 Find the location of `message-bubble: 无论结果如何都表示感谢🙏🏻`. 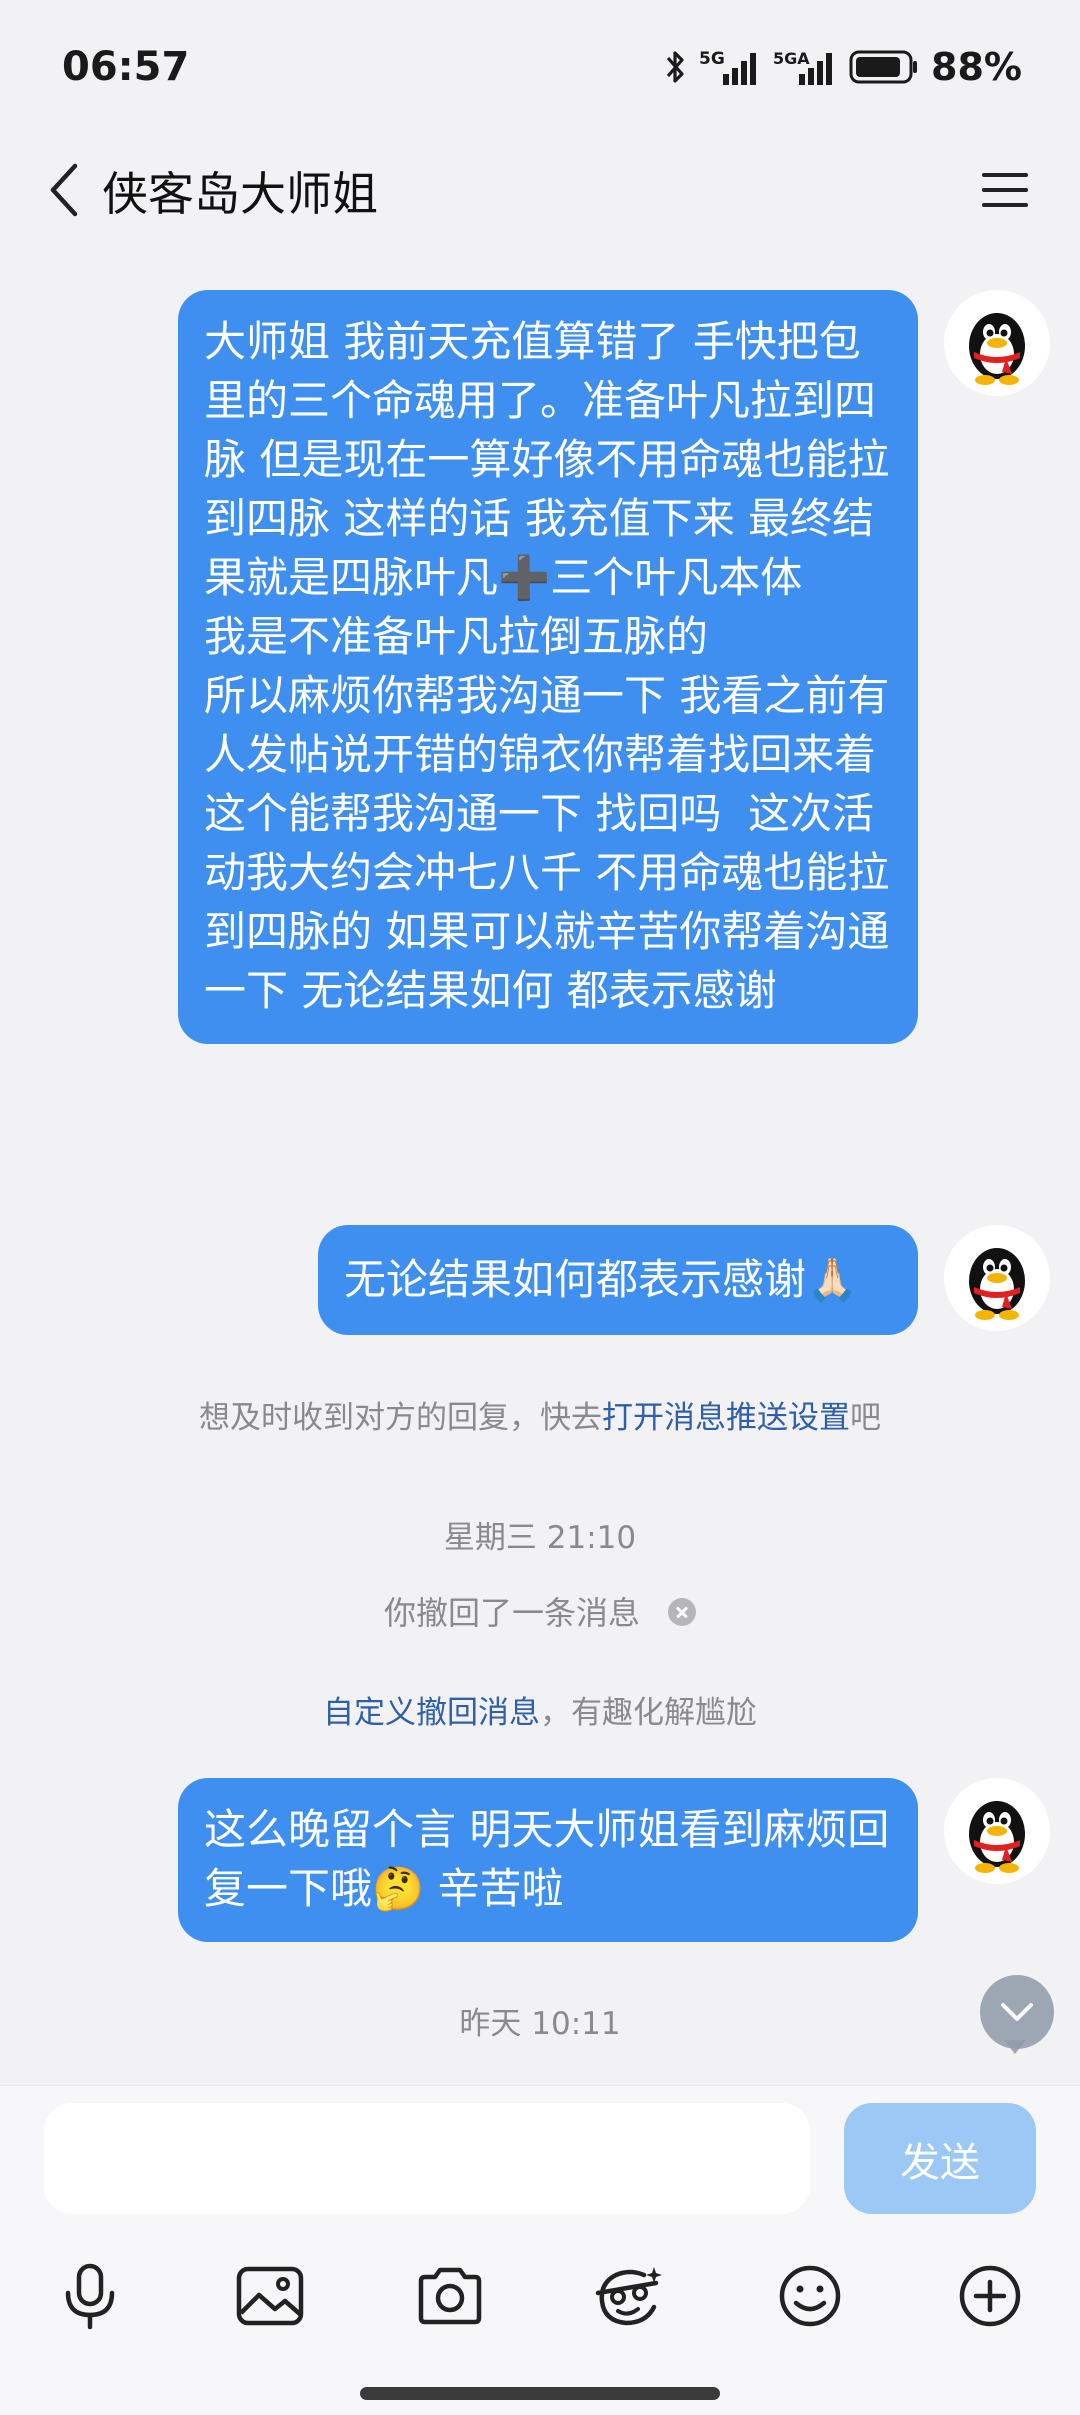

message-bubble: 无论结果如何都表示感谢🙏🏻 is located at coordinates (618, 1280).